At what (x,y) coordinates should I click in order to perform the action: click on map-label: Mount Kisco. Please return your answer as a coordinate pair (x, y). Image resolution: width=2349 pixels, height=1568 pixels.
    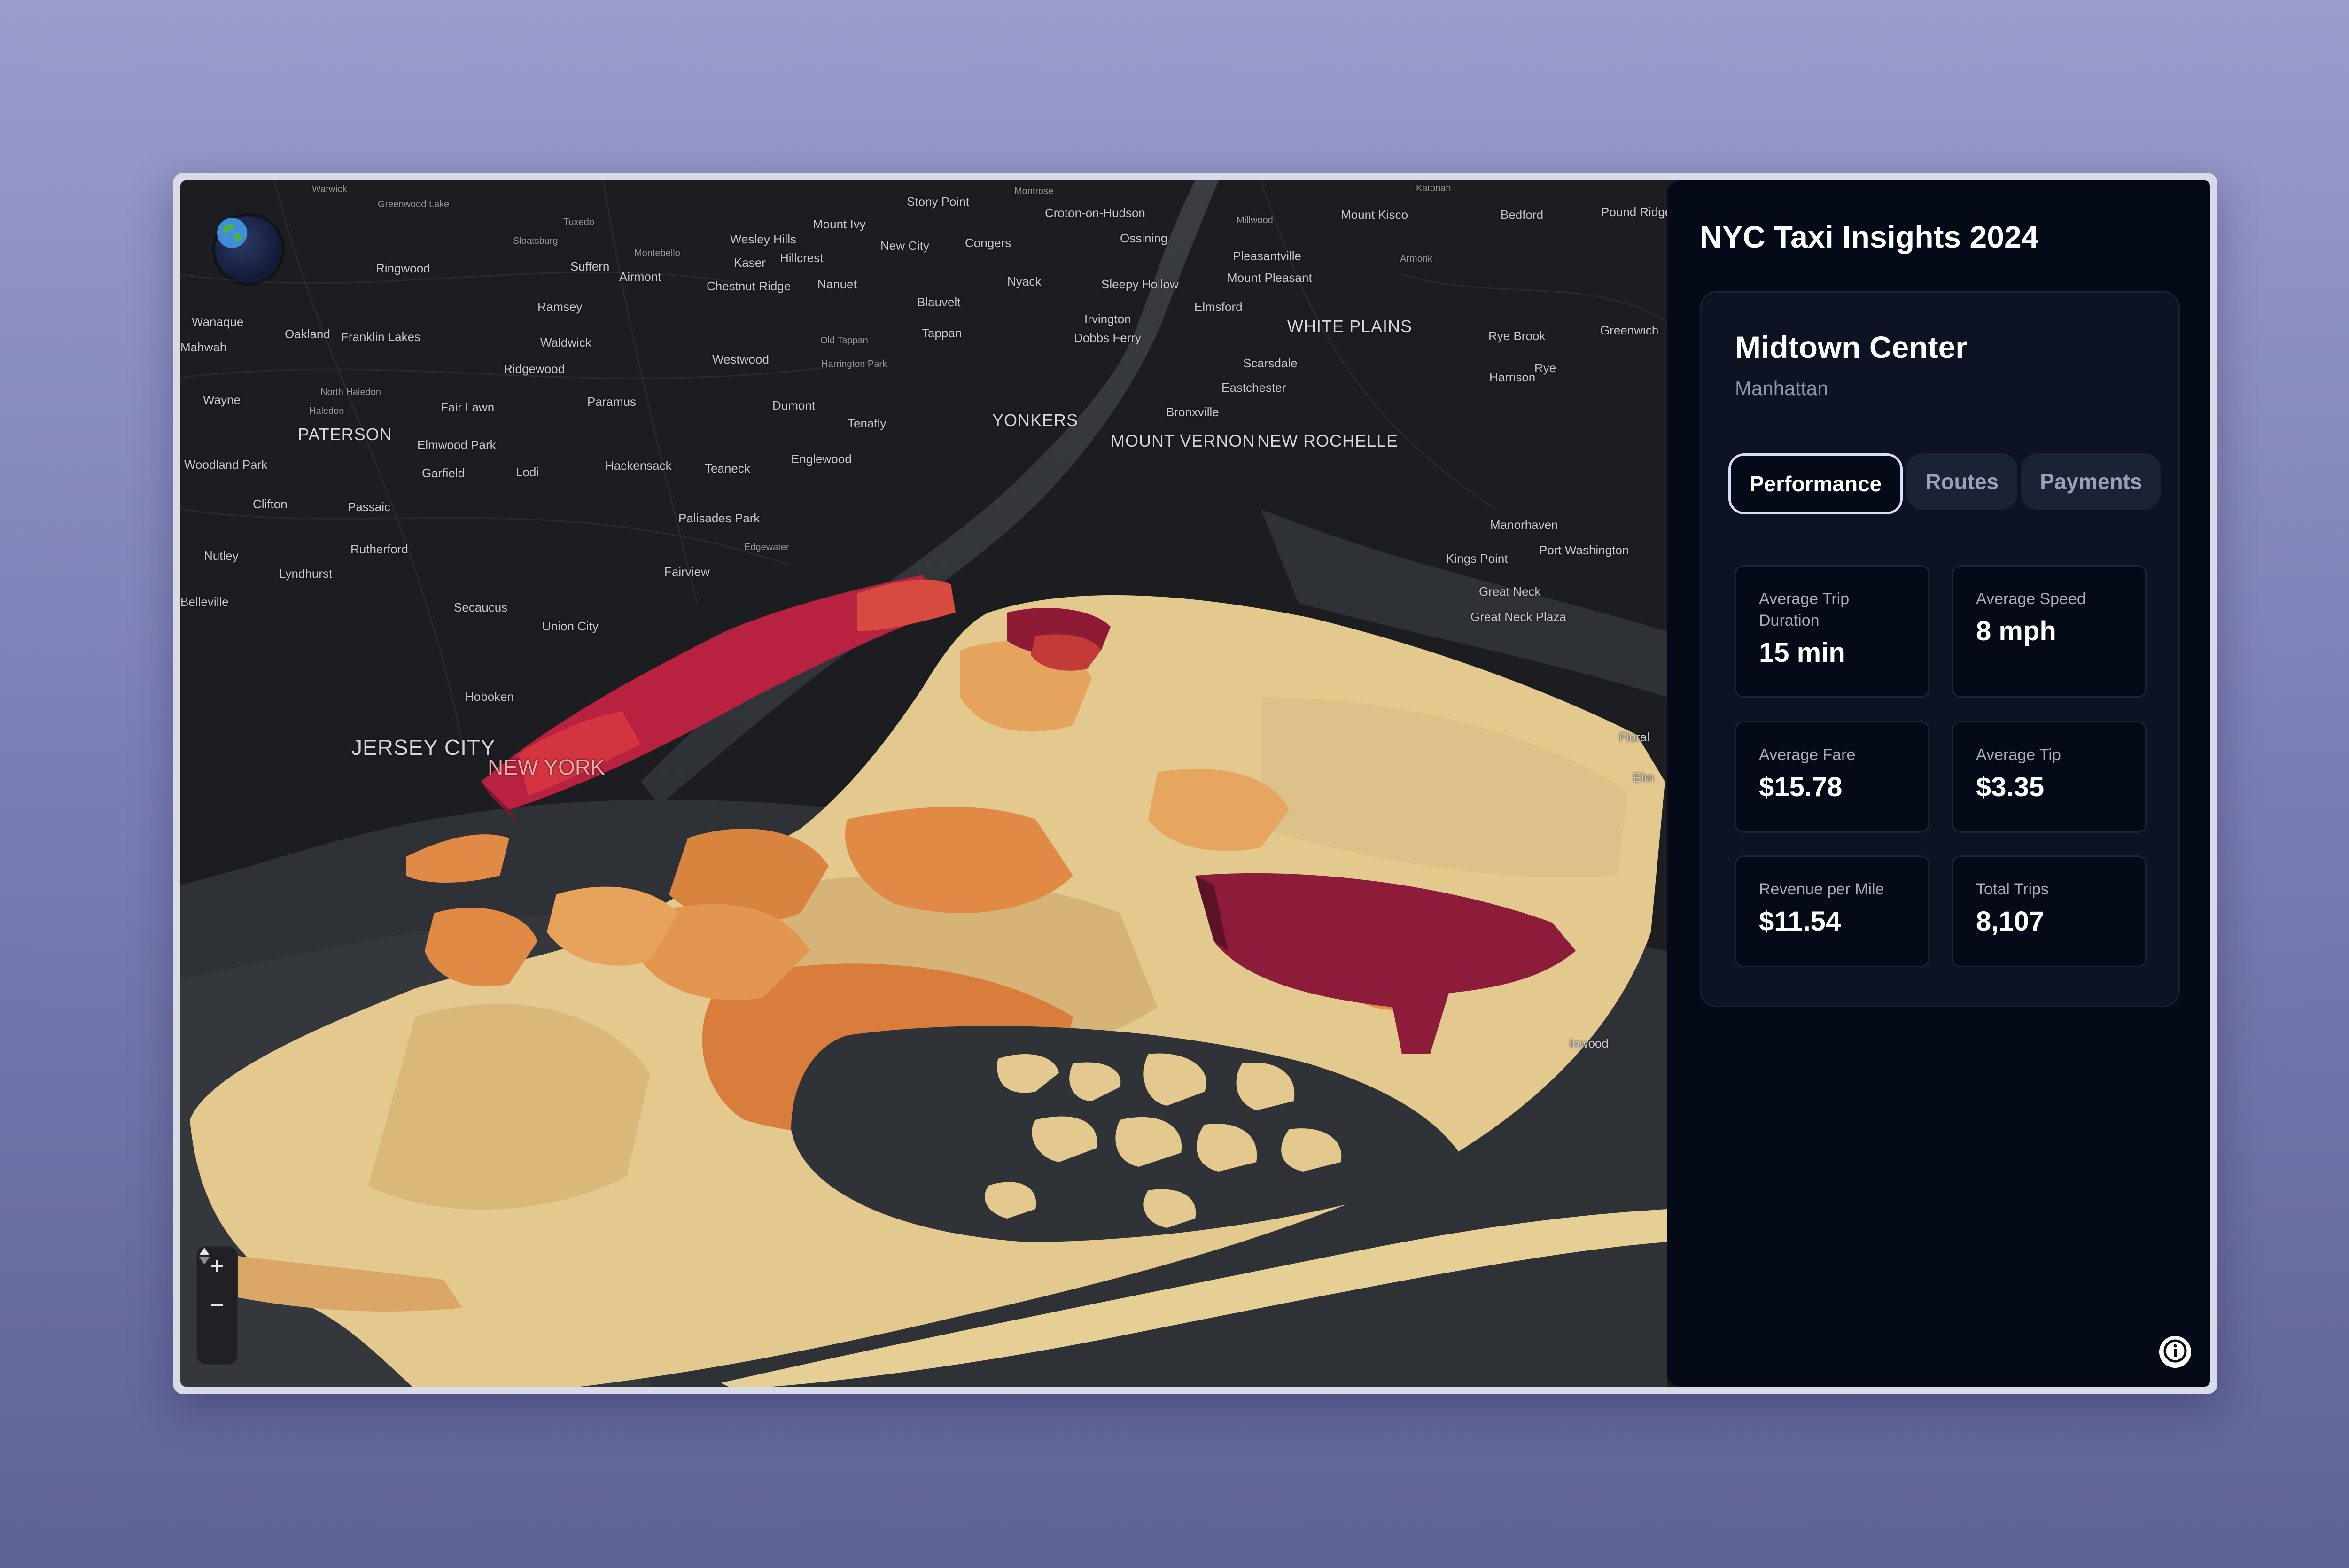
    Looking at the image, I should click on (1374, 215).